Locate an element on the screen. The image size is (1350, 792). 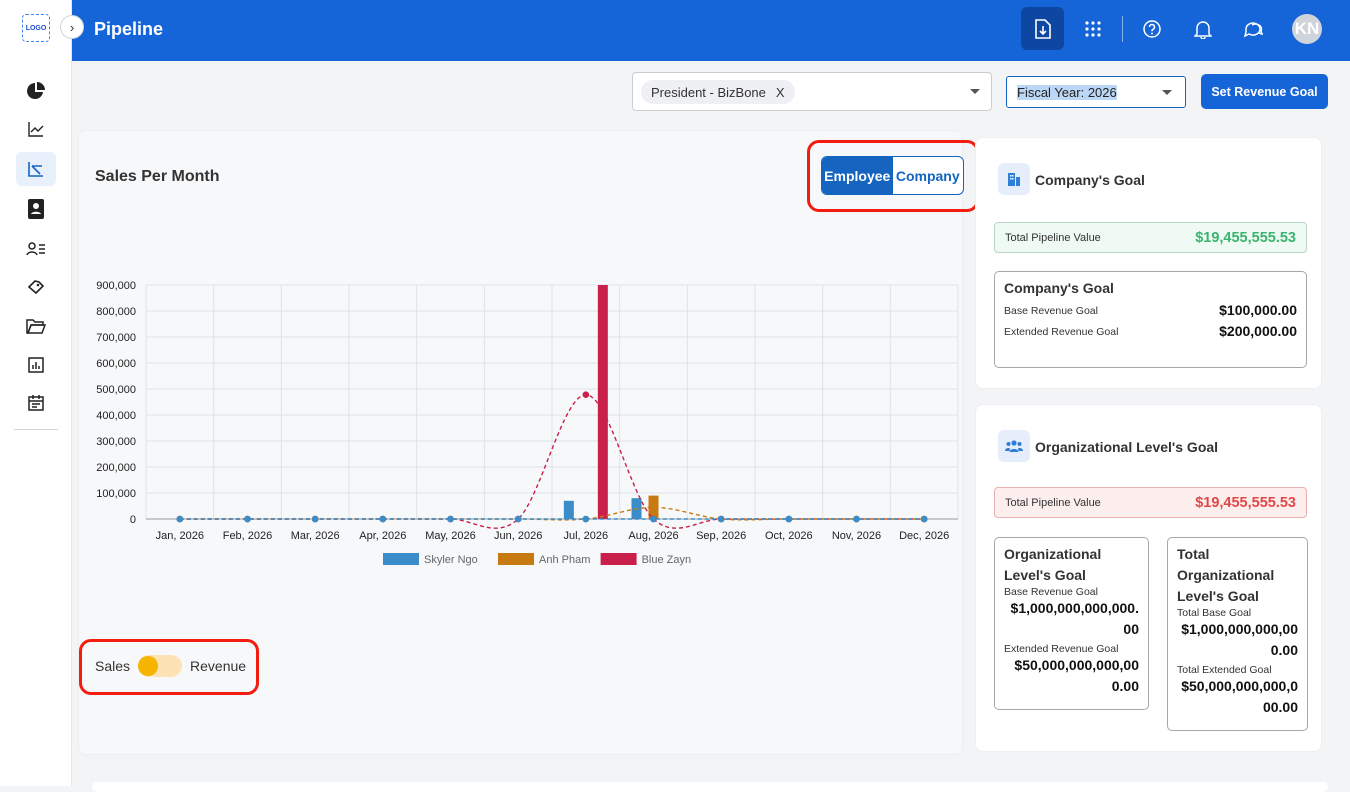
extended-revenue-label: Extended Revenue Goal is located at coordinates (1061, 331).